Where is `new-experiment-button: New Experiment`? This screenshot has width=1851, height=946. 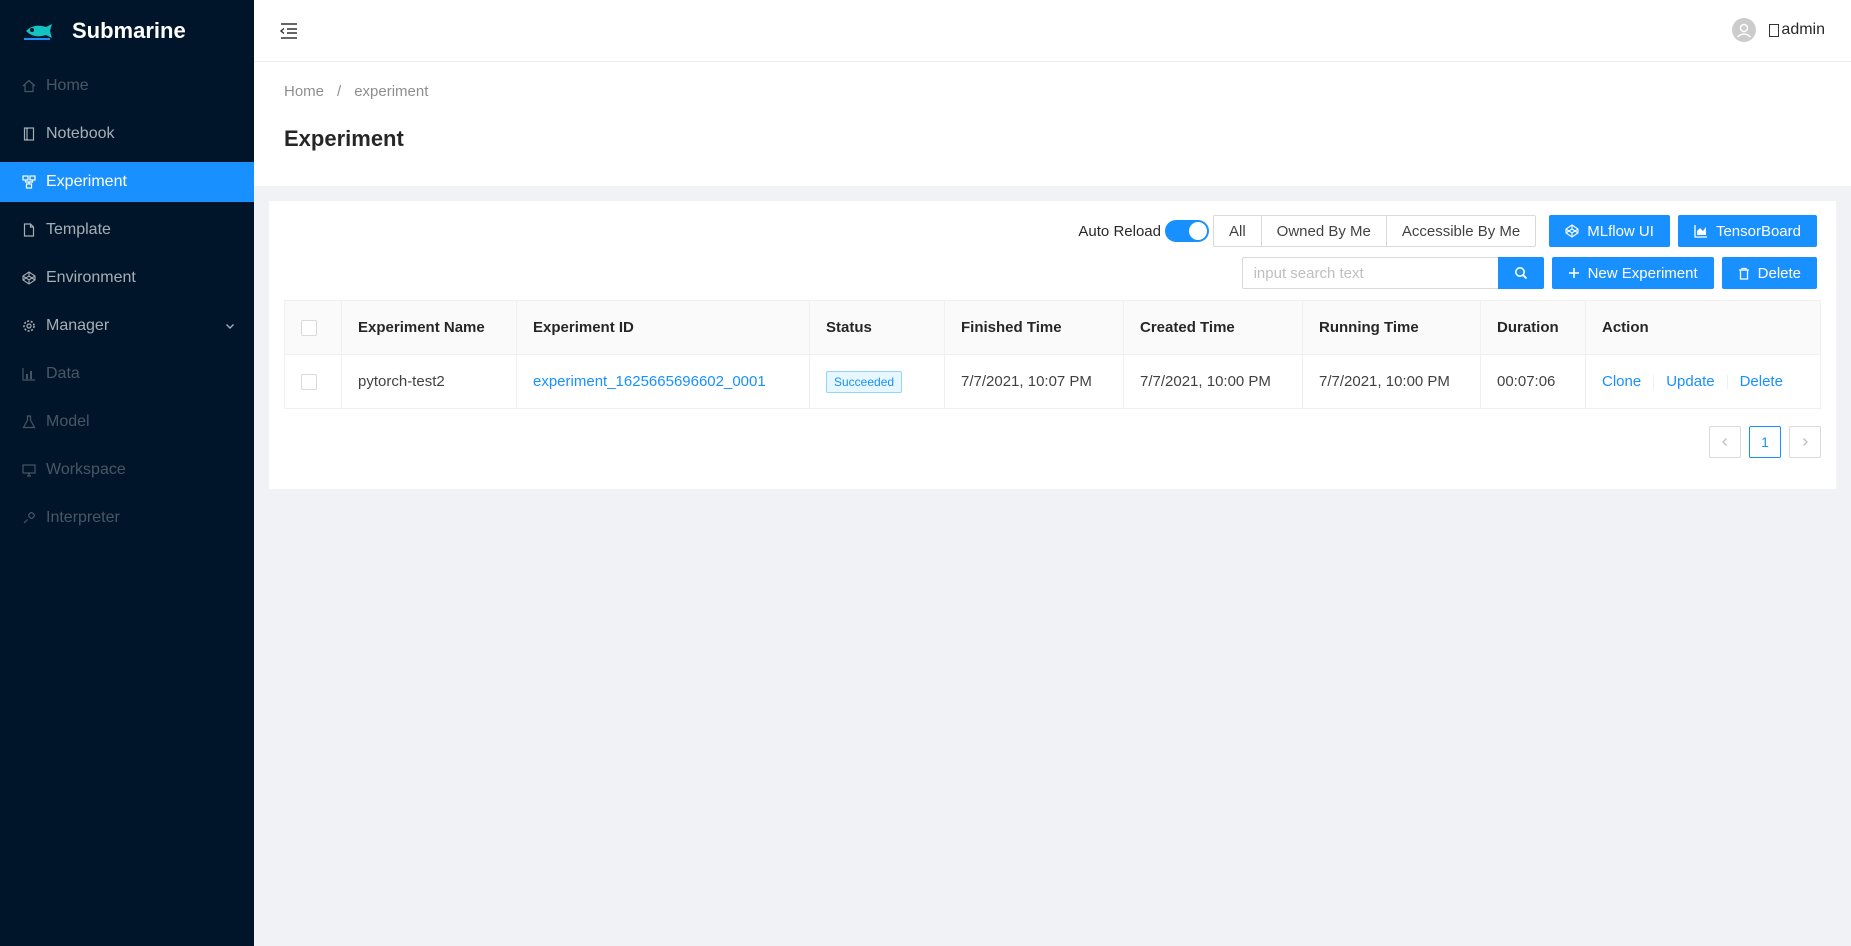 new-experiment-button: New Experiment is located at coordinates (1632, 273).